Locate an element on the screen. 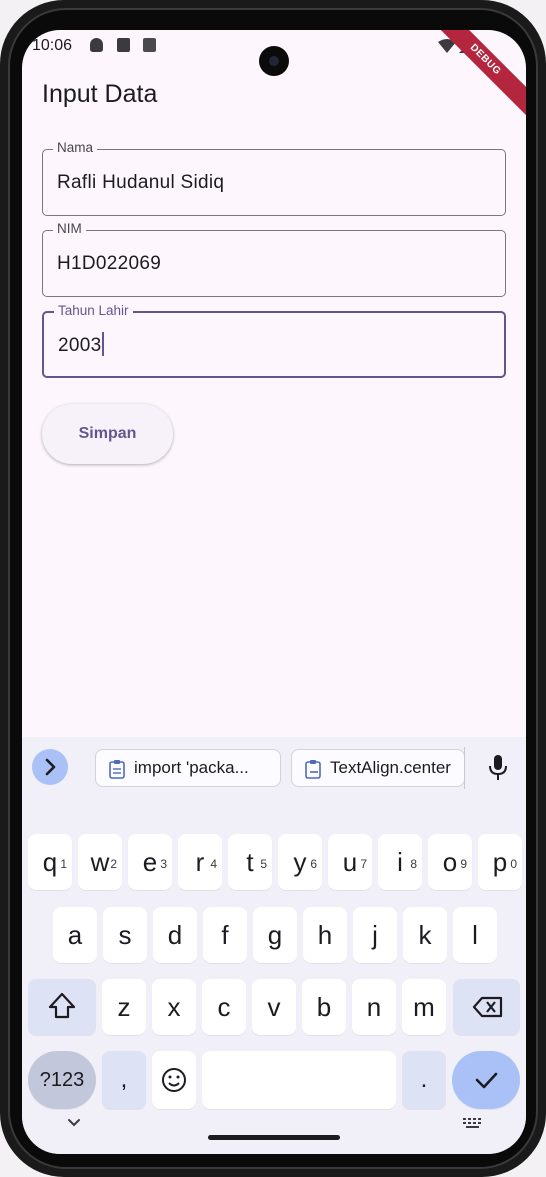 The width and height of the screenshot is (546, 1177). key-label: l is located at coordinates (475, 935).